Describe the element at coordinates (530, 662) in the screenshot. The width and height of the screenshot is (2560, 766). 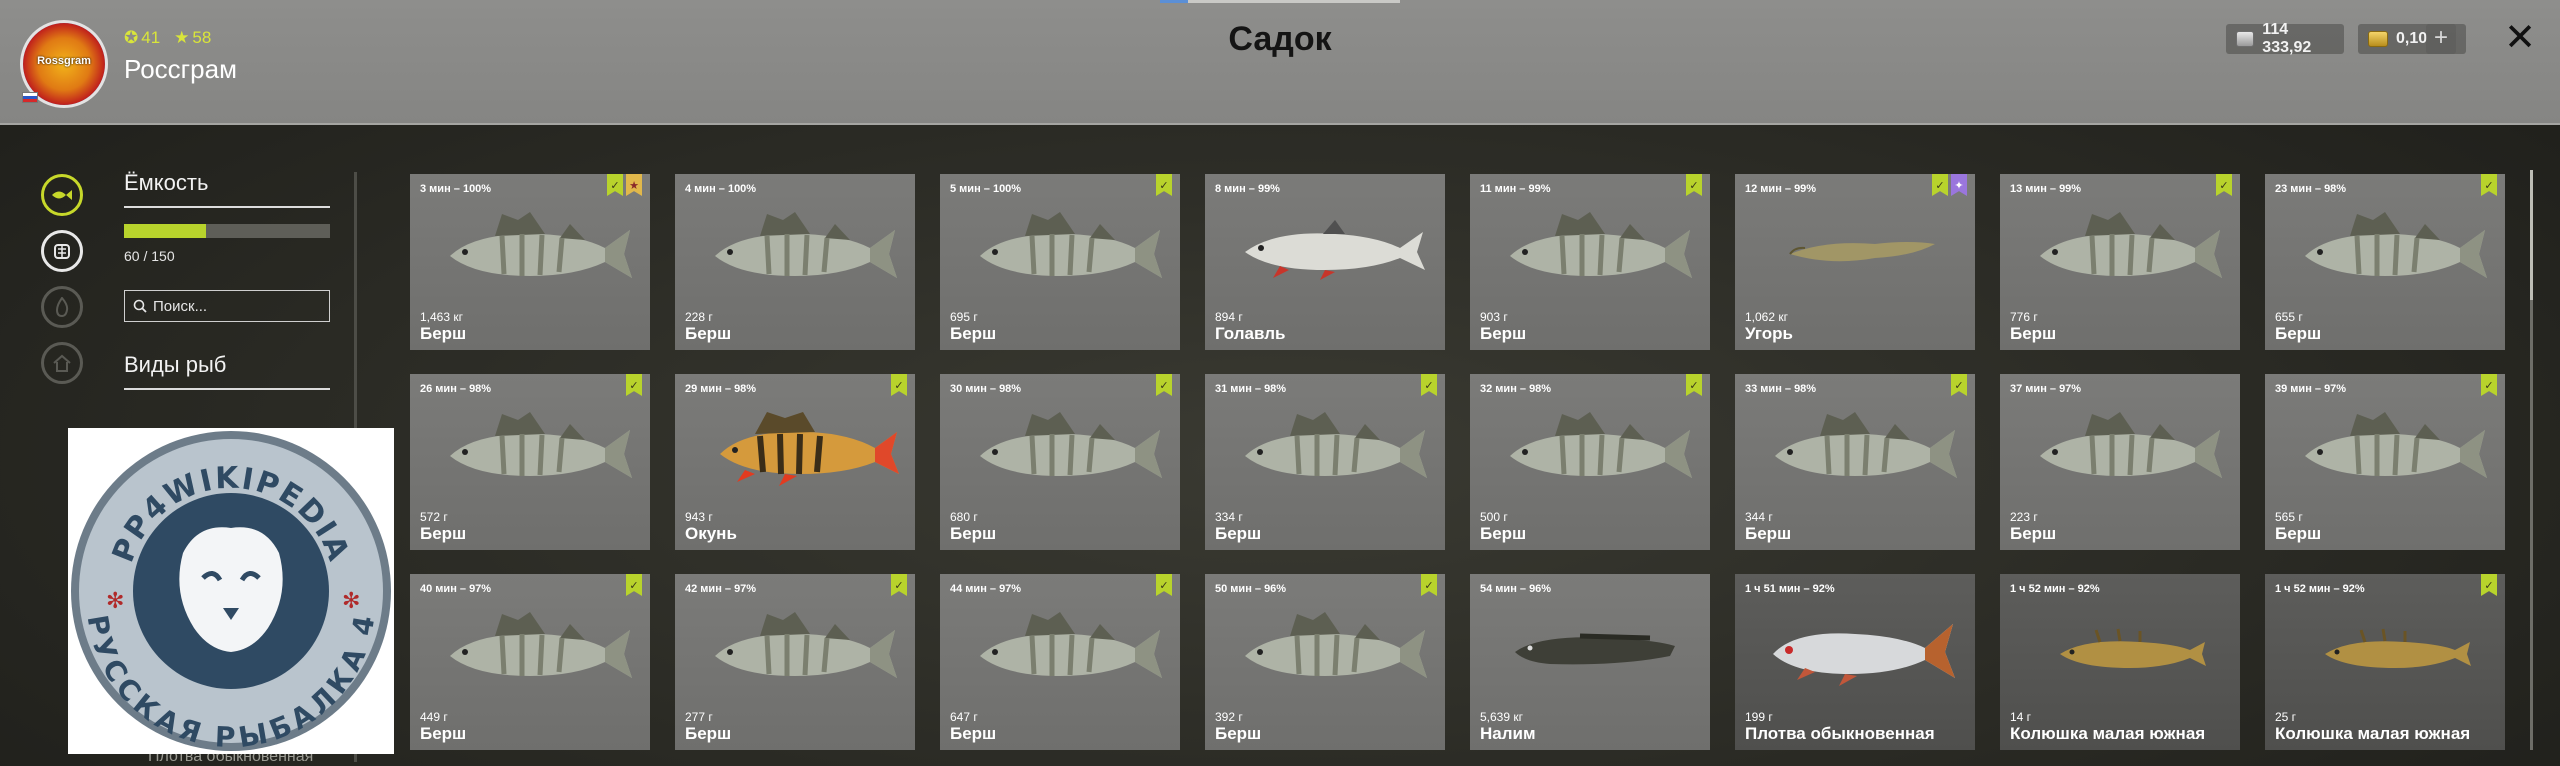
I see `fish-card: 40 мин – 97% 449 г Берш ✓` at that location.